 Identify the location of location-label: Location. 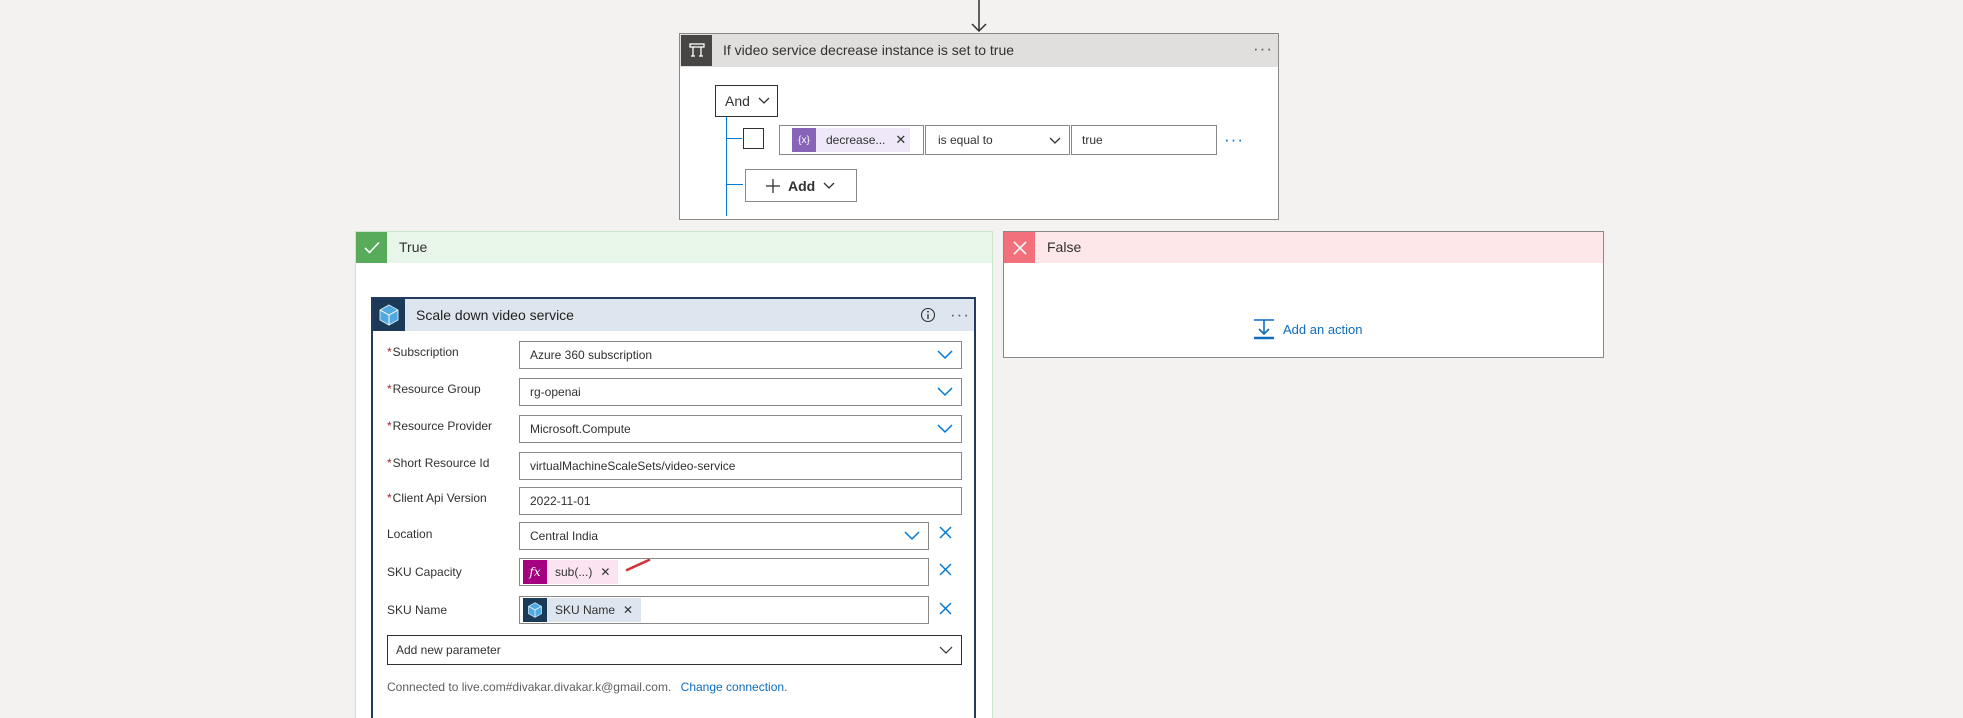
(410, 534).